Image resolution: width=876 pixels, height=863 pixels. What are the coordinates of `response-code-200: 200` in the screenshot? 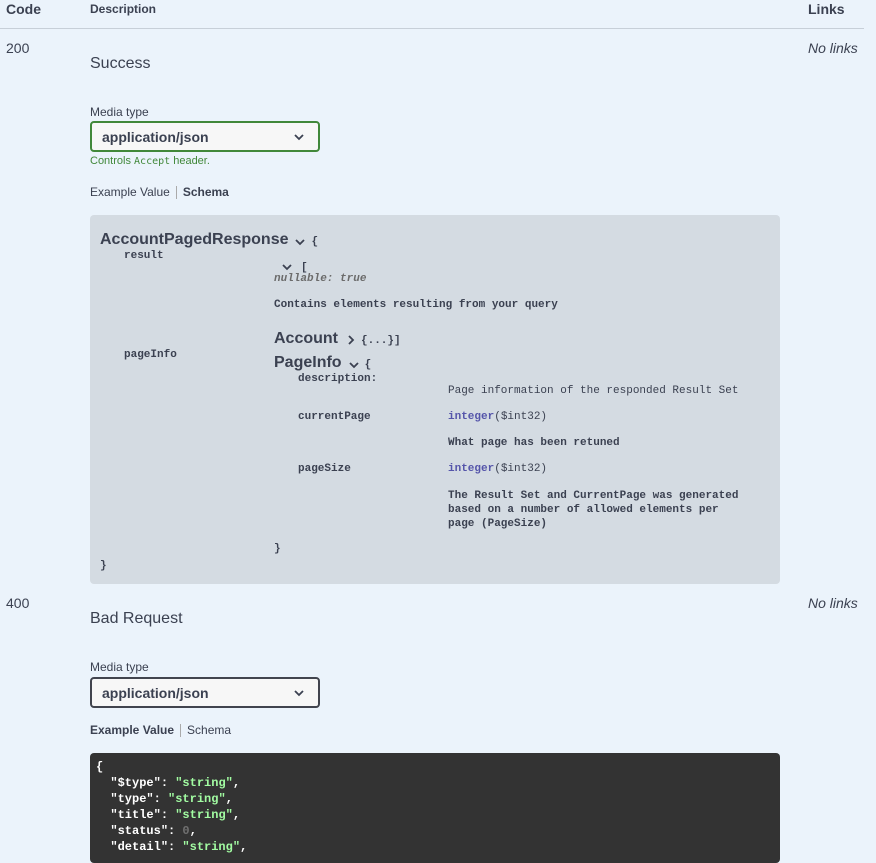 It's located at (18, 48).